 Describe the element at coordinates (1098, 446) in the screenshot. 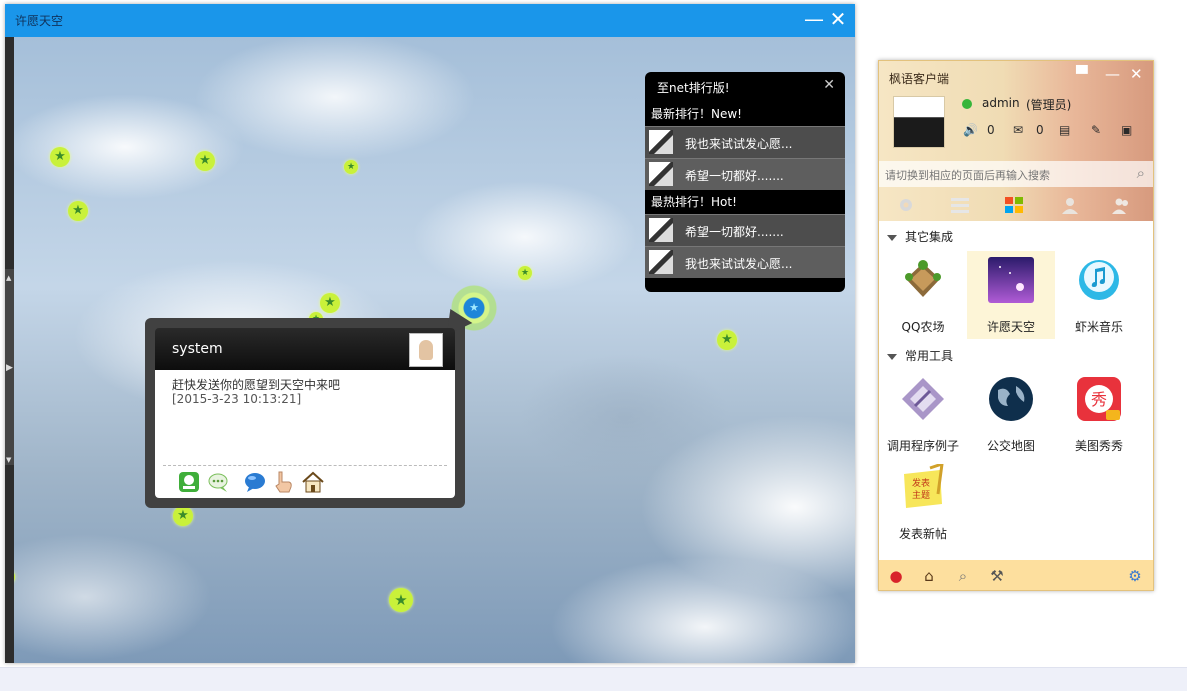

I see `app-label: 美图秀秀` at that location.